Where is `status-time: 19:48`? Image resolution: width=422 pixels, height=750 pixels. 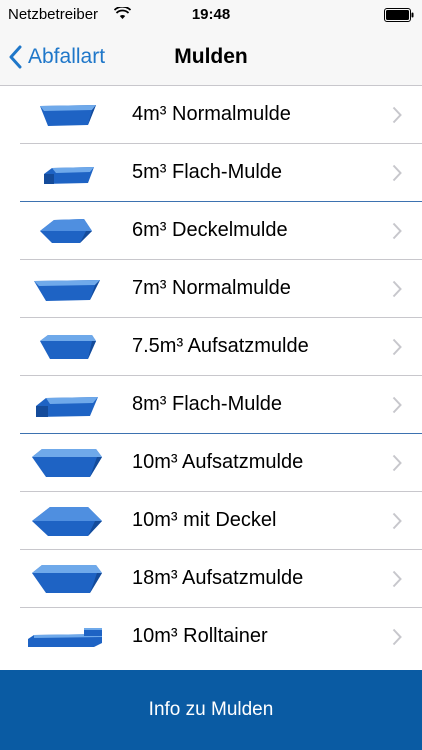 status-time: 19:48 is located at coordinates (211, 14).